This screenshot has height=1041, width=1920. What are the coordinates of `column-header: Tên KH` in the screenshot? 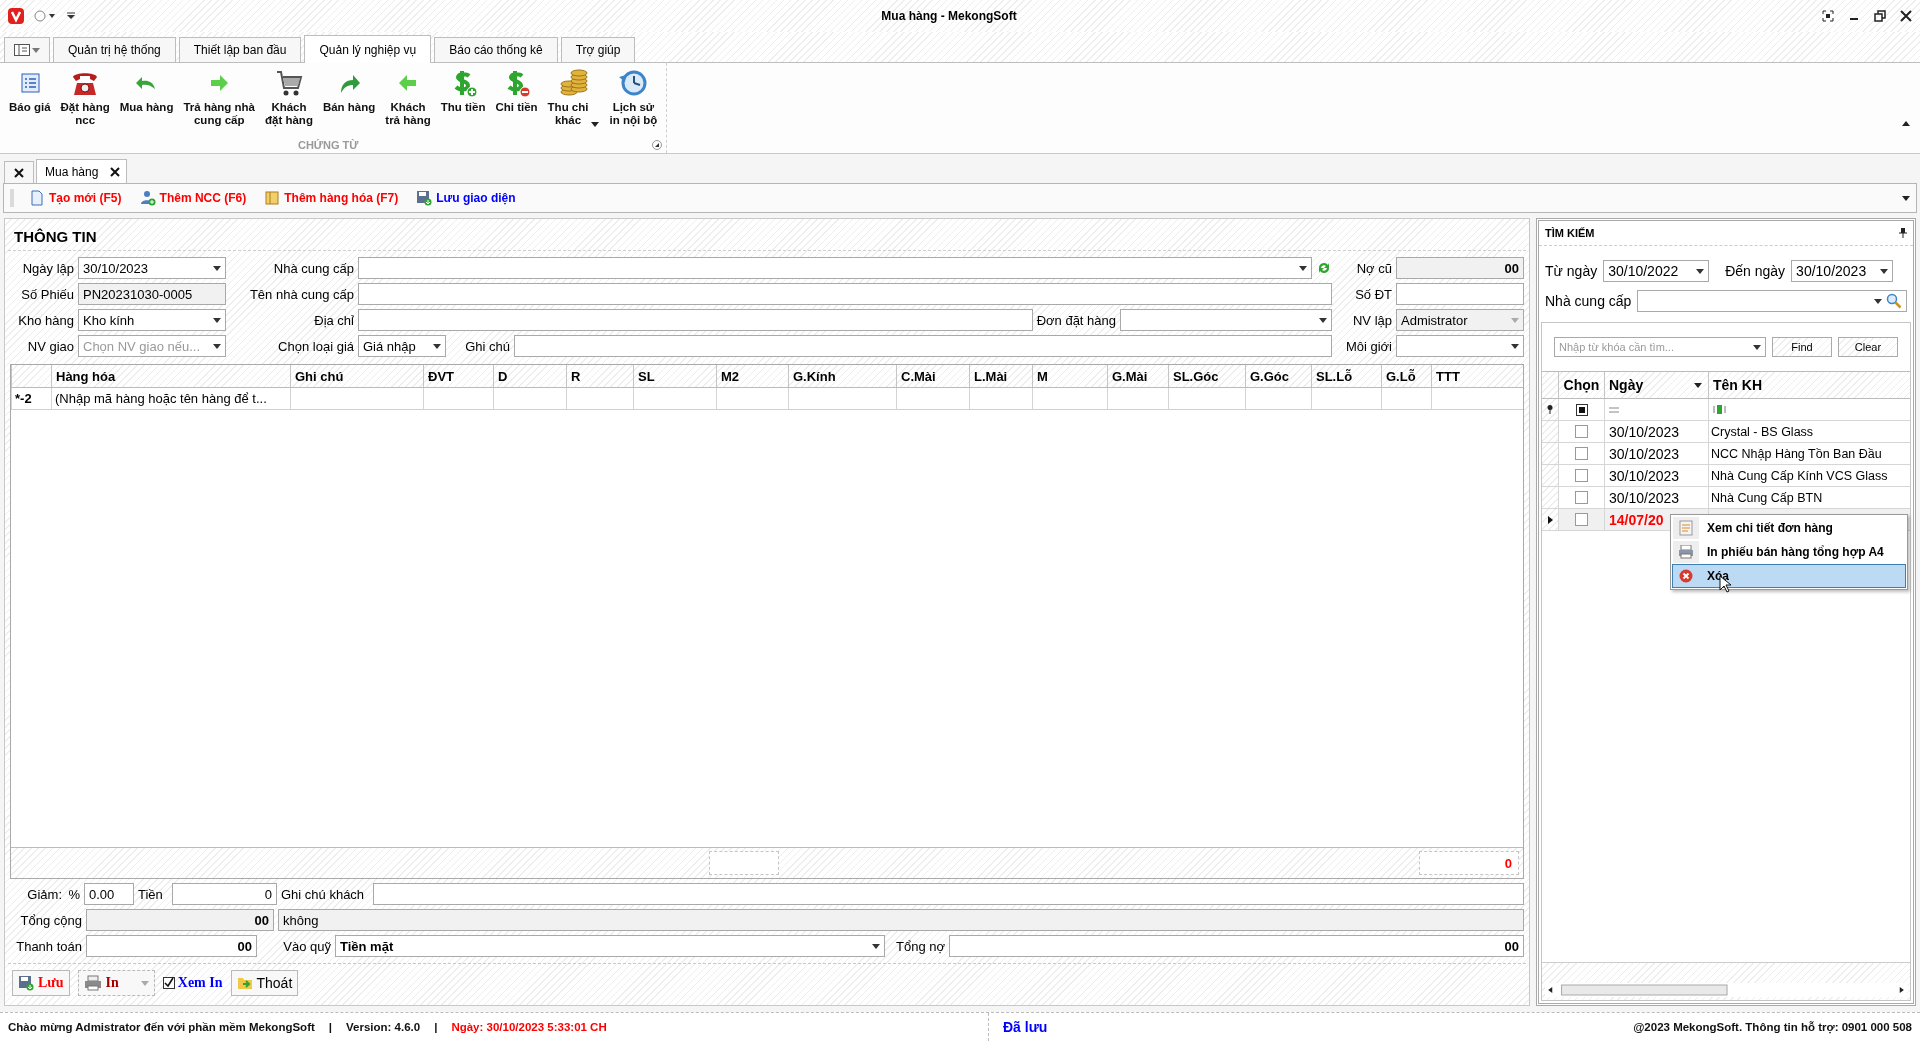 It's located at (1809, 385).